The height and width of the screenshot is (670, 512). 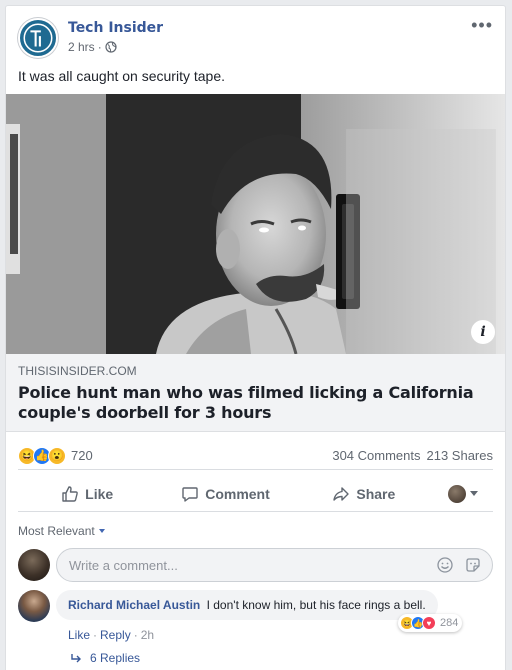 I want to click on user-mini-avatar, so click(x=456, y=493).